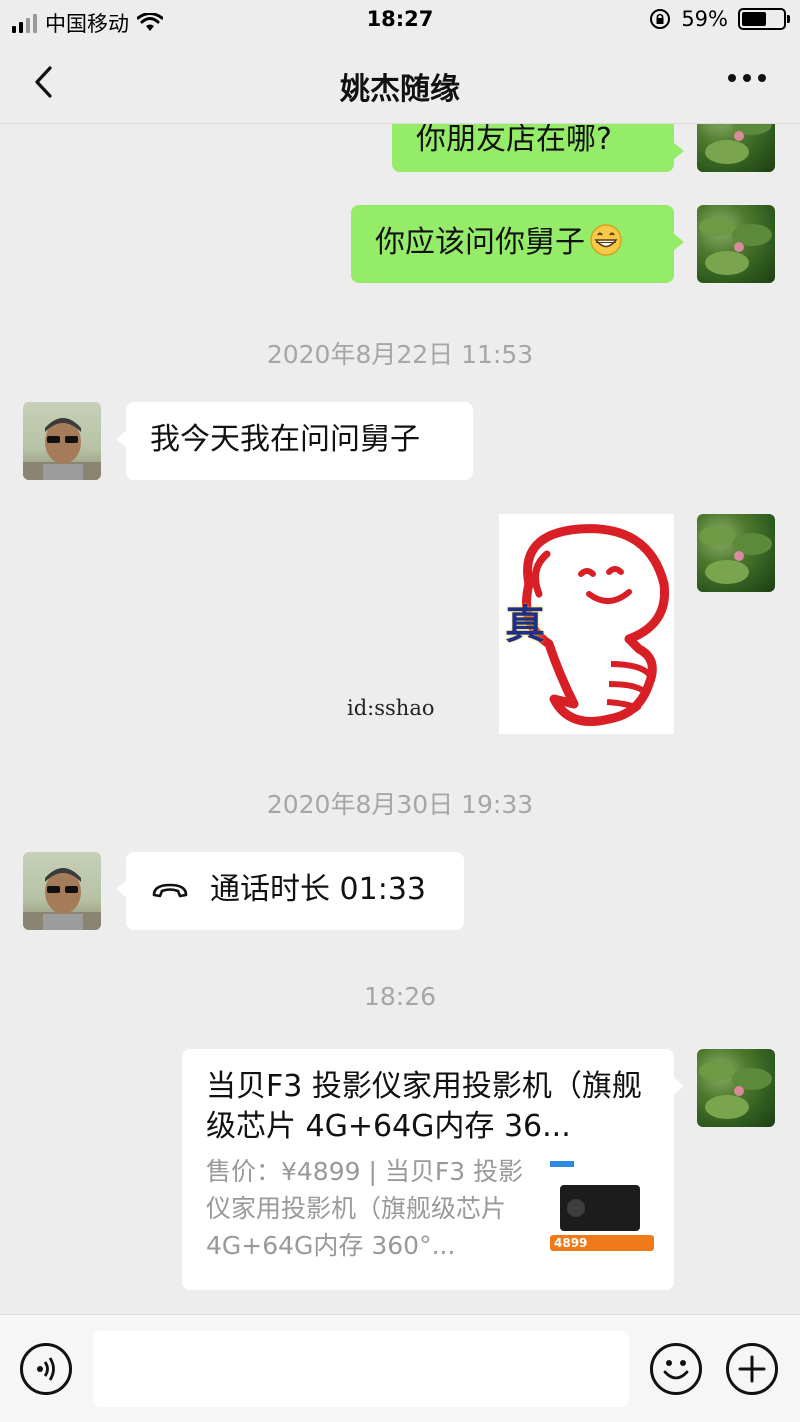  I want to click on orientation-lock-icon, so click(660, 19).